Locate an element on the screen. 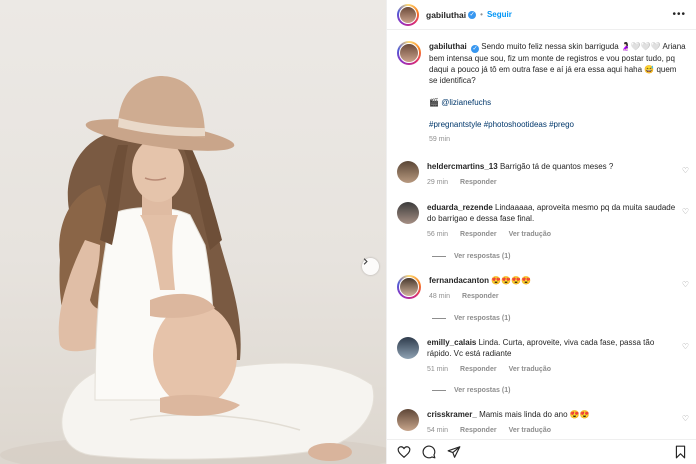 The width and height of the screenshot is (696, 464). comment-time: 48 min is located at coordinates (440, 296).